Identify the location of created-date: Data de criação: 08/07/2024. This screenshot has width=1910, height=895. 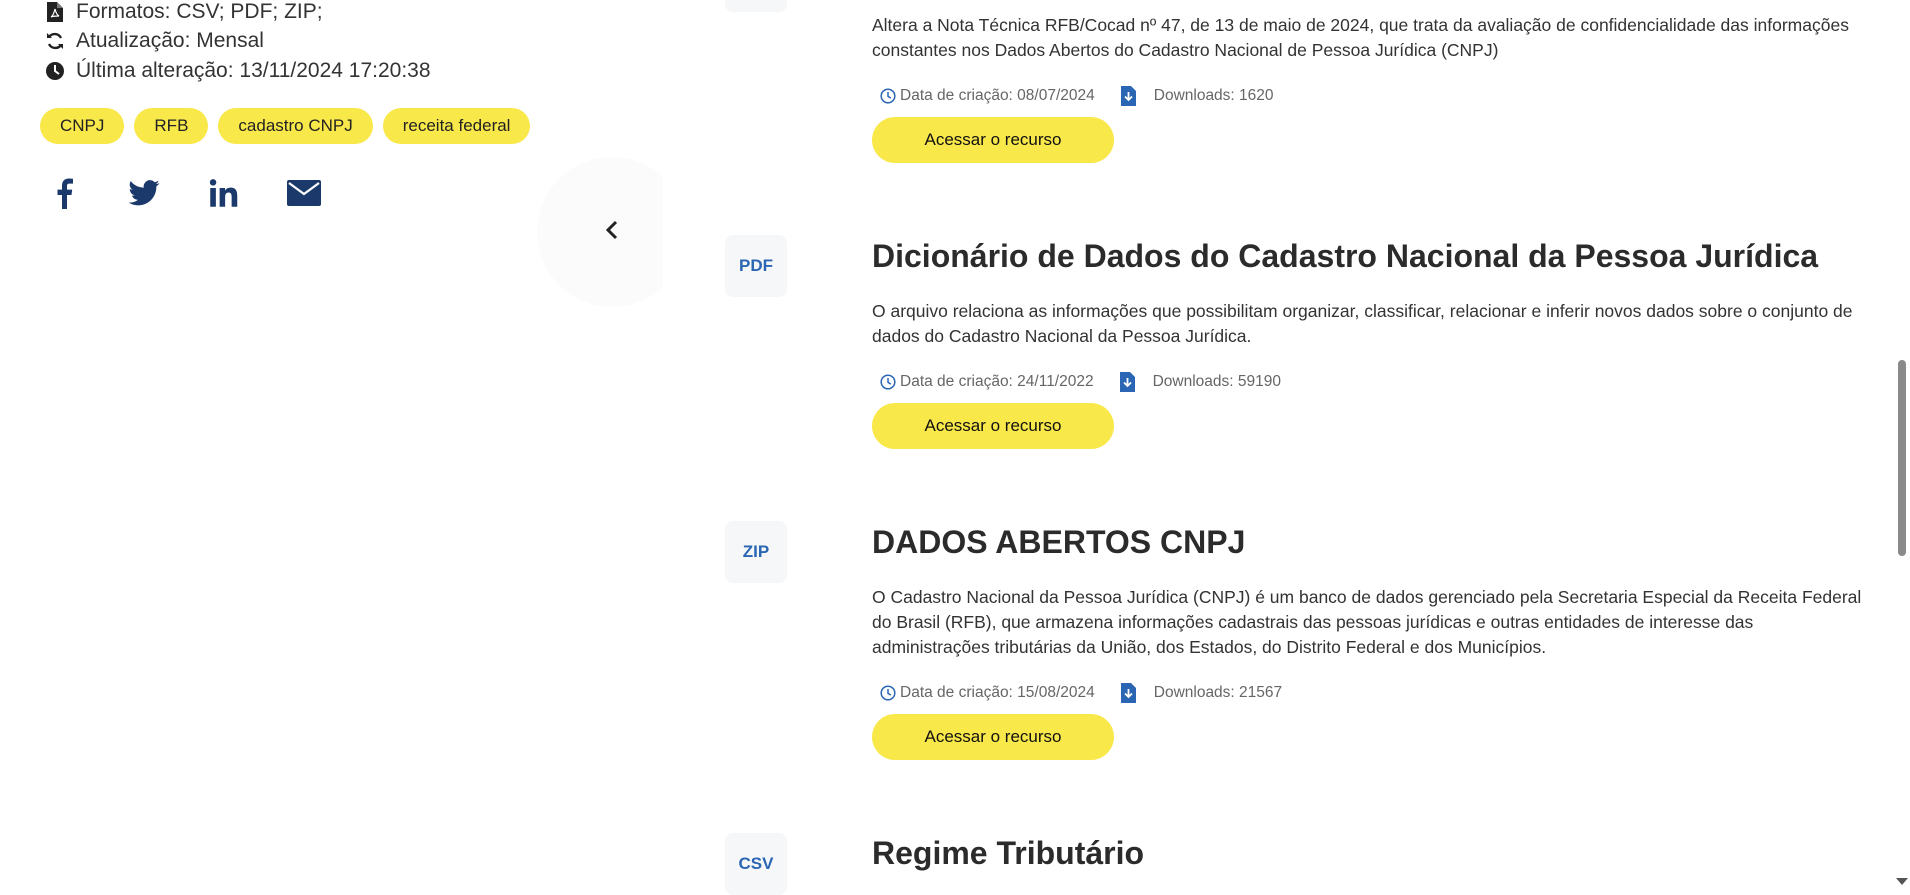
(997, 95).